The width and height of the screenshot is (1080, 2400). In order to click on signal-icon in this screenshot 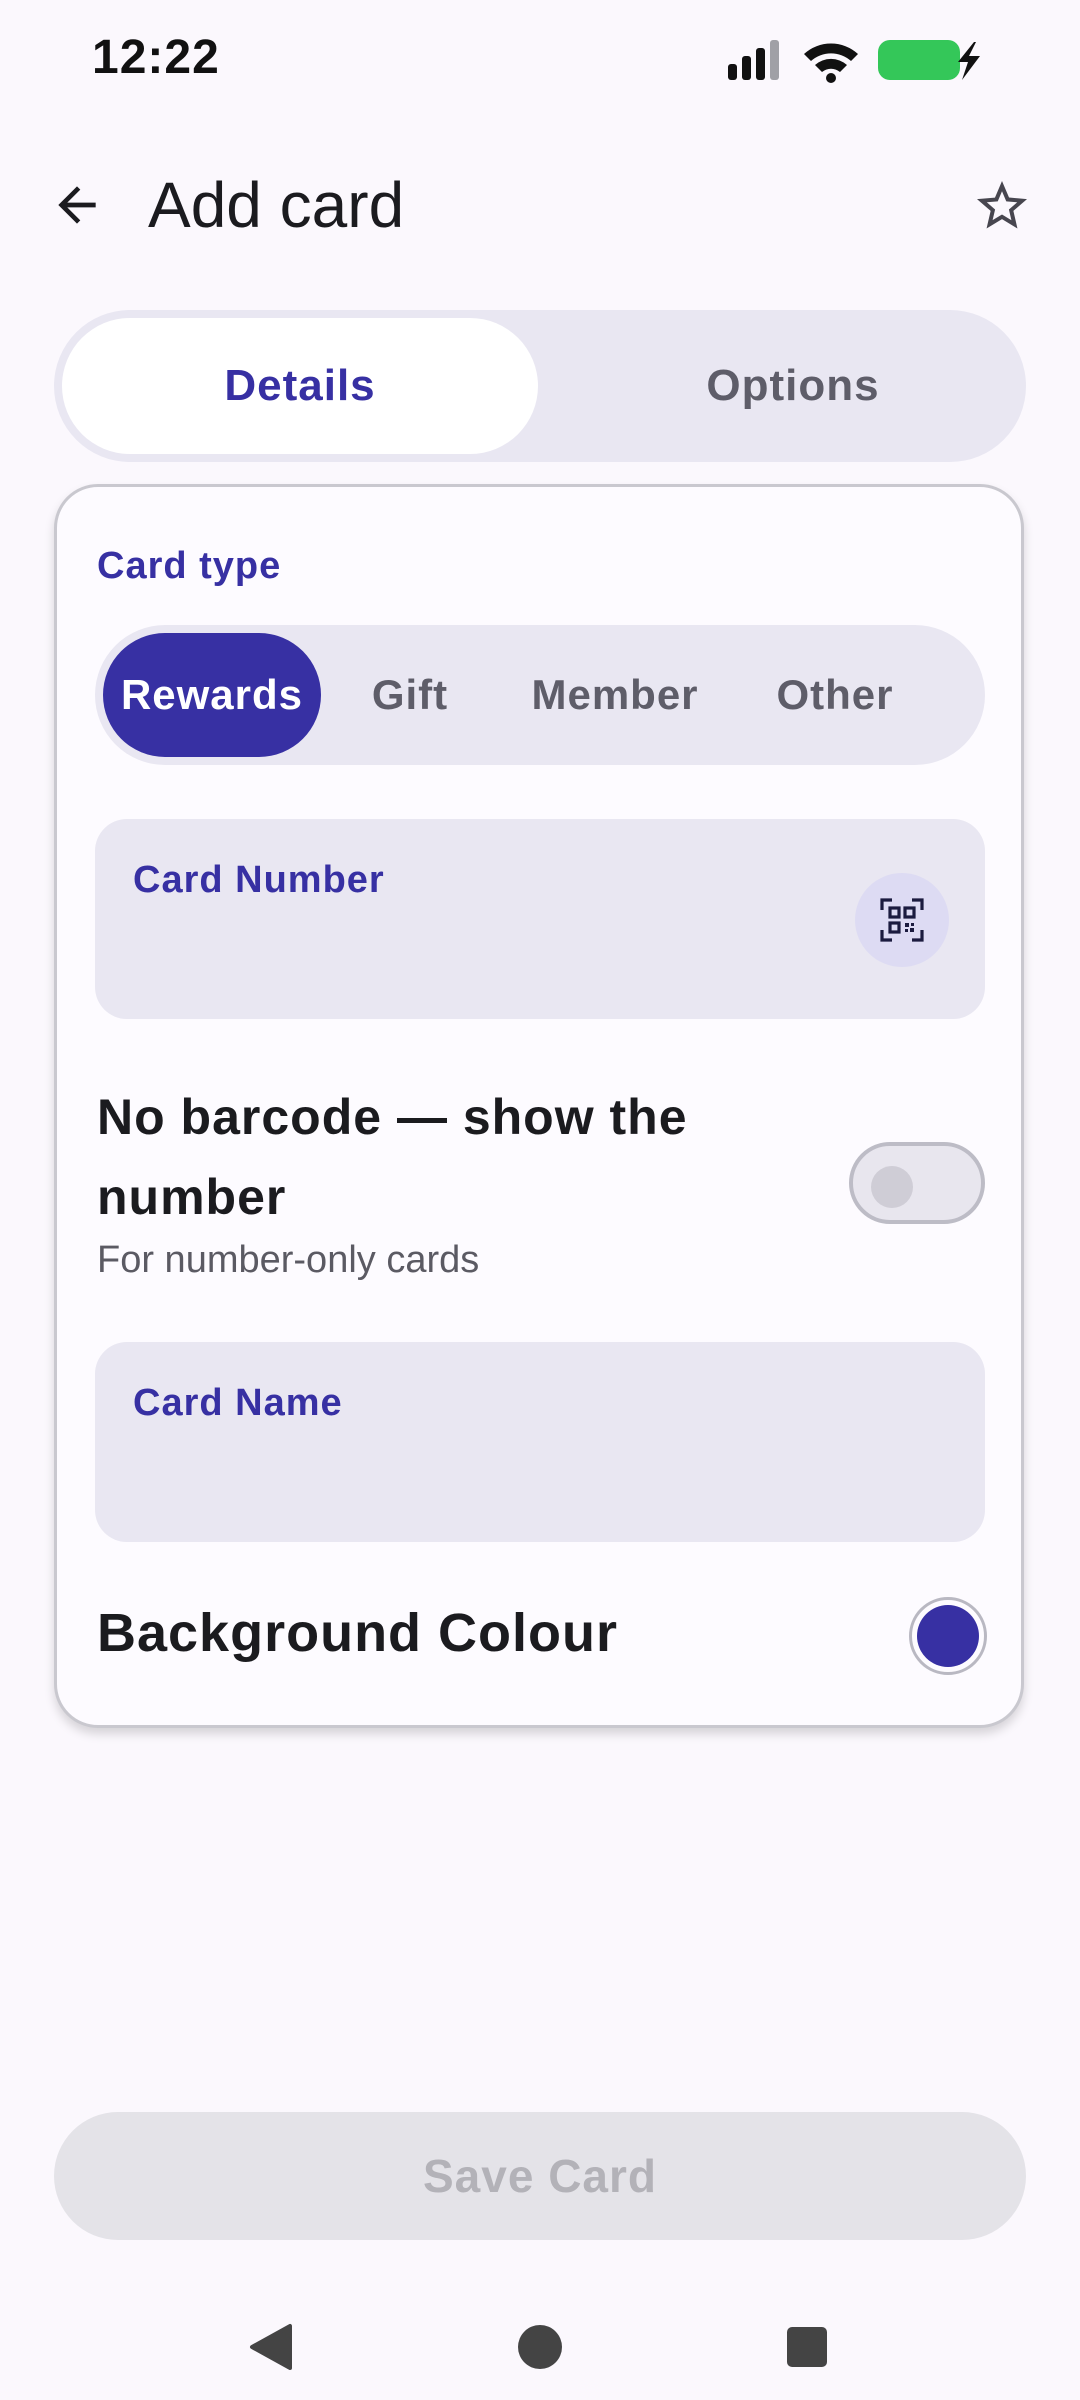, I will do `click(753, 60)`.